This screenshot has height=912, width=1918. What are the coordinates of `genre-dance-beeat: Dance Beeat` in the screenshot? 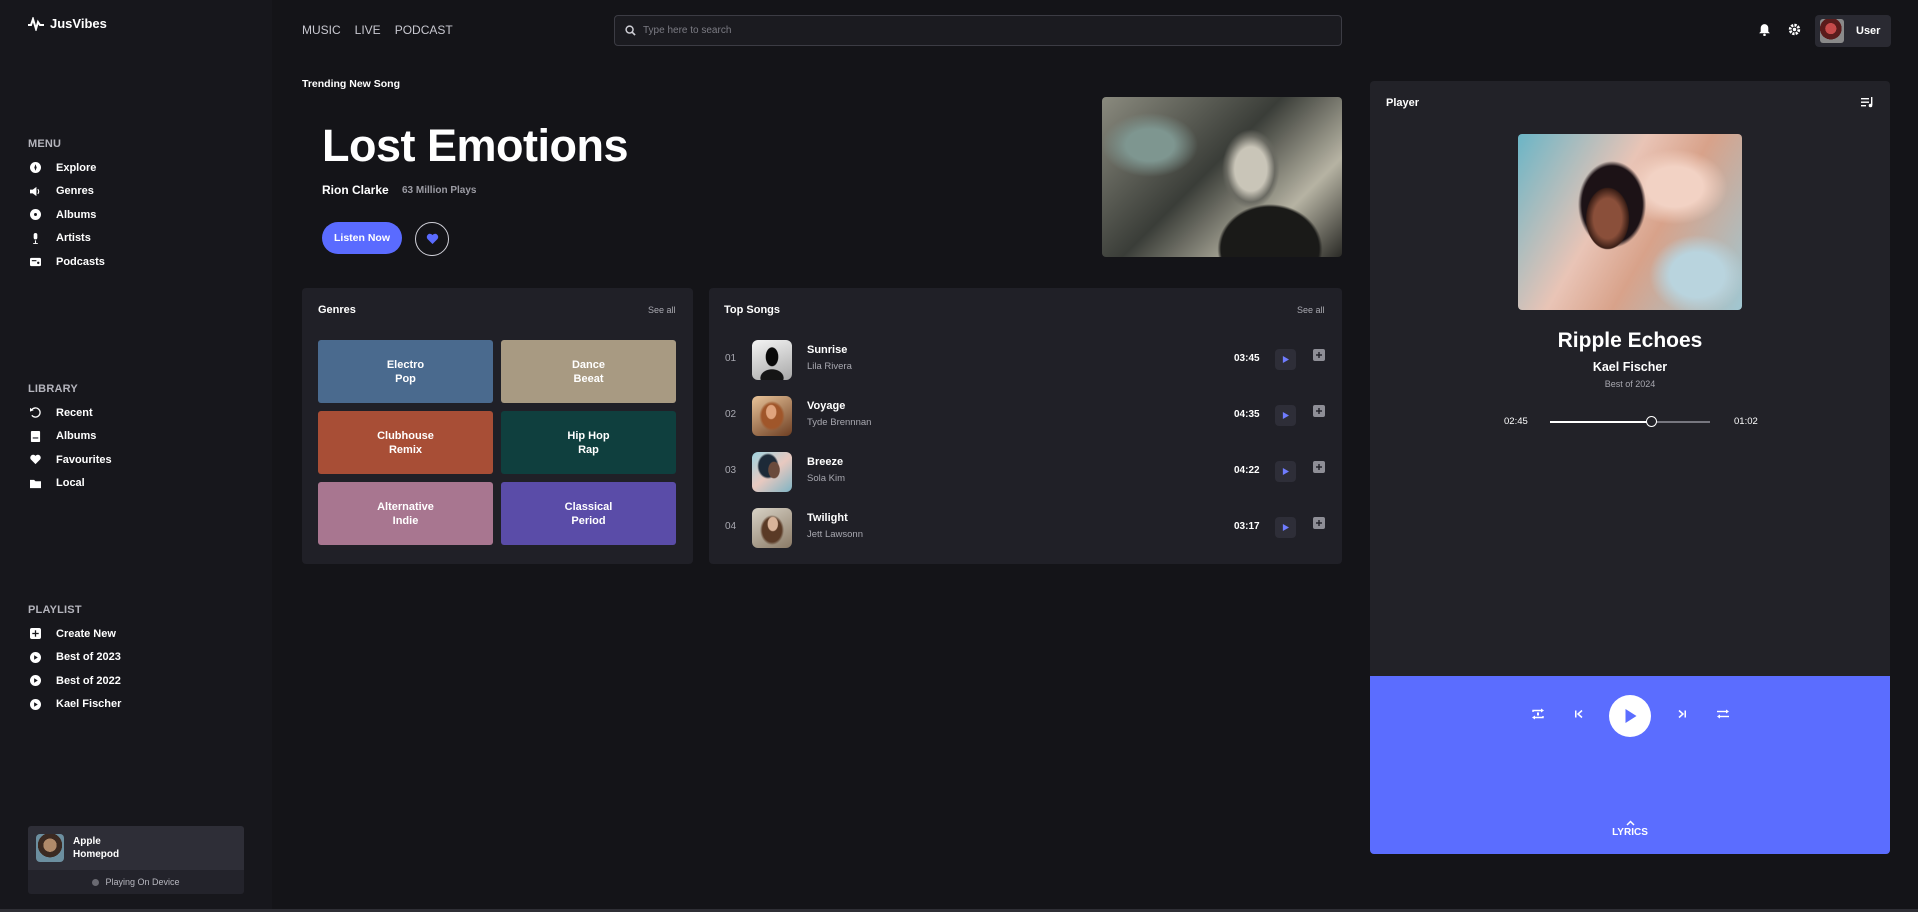 It's located at (588, 371).